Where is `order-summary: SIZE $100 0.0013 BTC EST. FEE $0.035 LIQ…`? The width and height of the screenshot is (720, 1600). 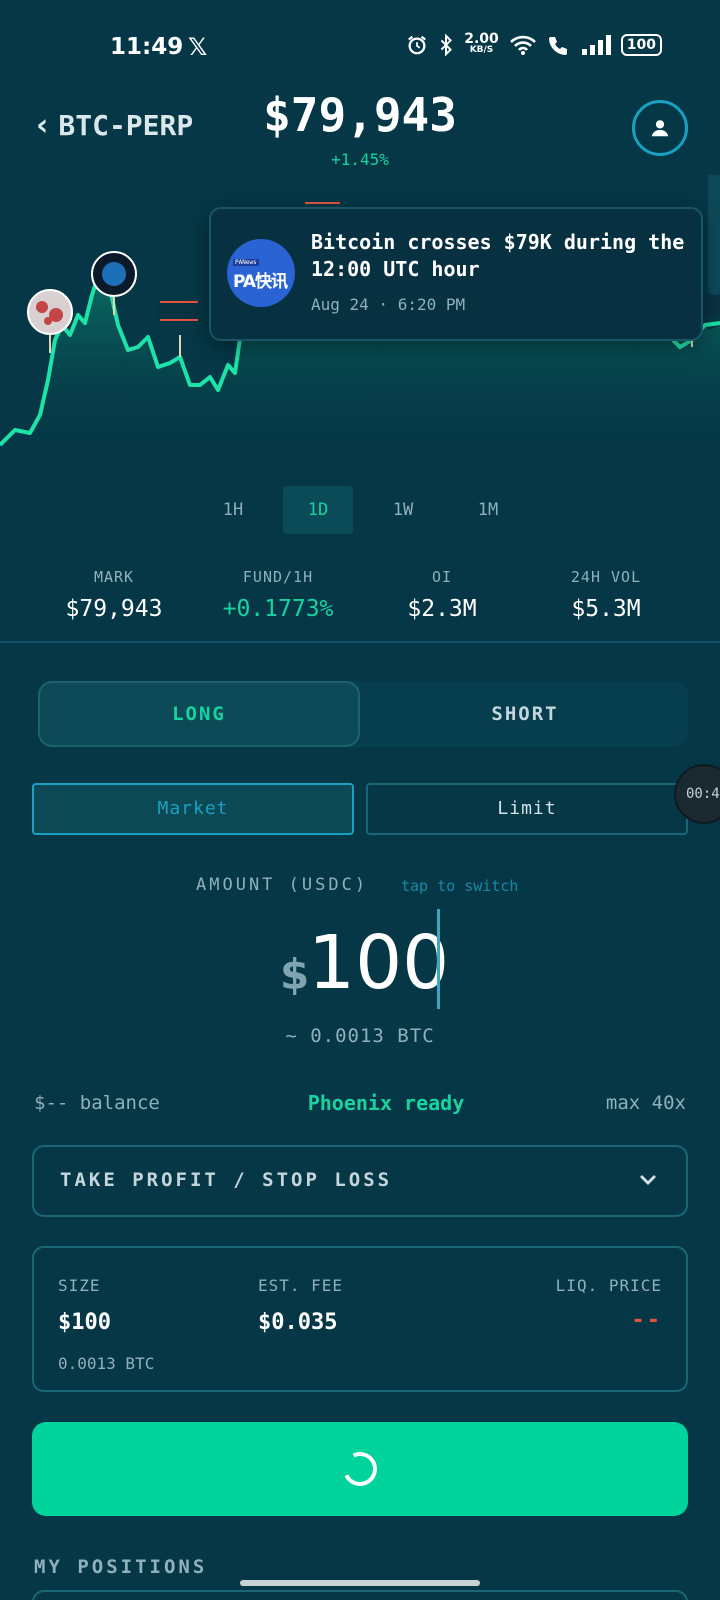
order-summary: SIZE $100 0.0013 BTC EST. FEE $0.035 LIQ… is located at coordinates (360, 1319).